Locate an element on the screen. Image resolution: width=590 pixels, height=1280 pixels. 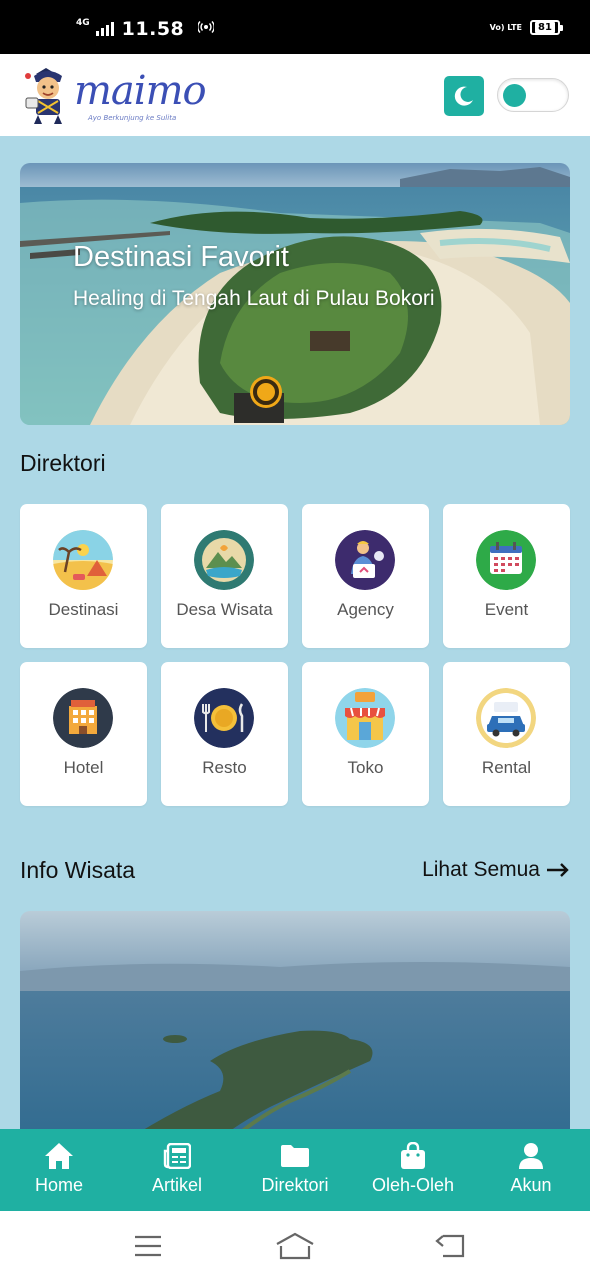
directory-item-destinasi: Destinasi is located at coordinates (83, 576).